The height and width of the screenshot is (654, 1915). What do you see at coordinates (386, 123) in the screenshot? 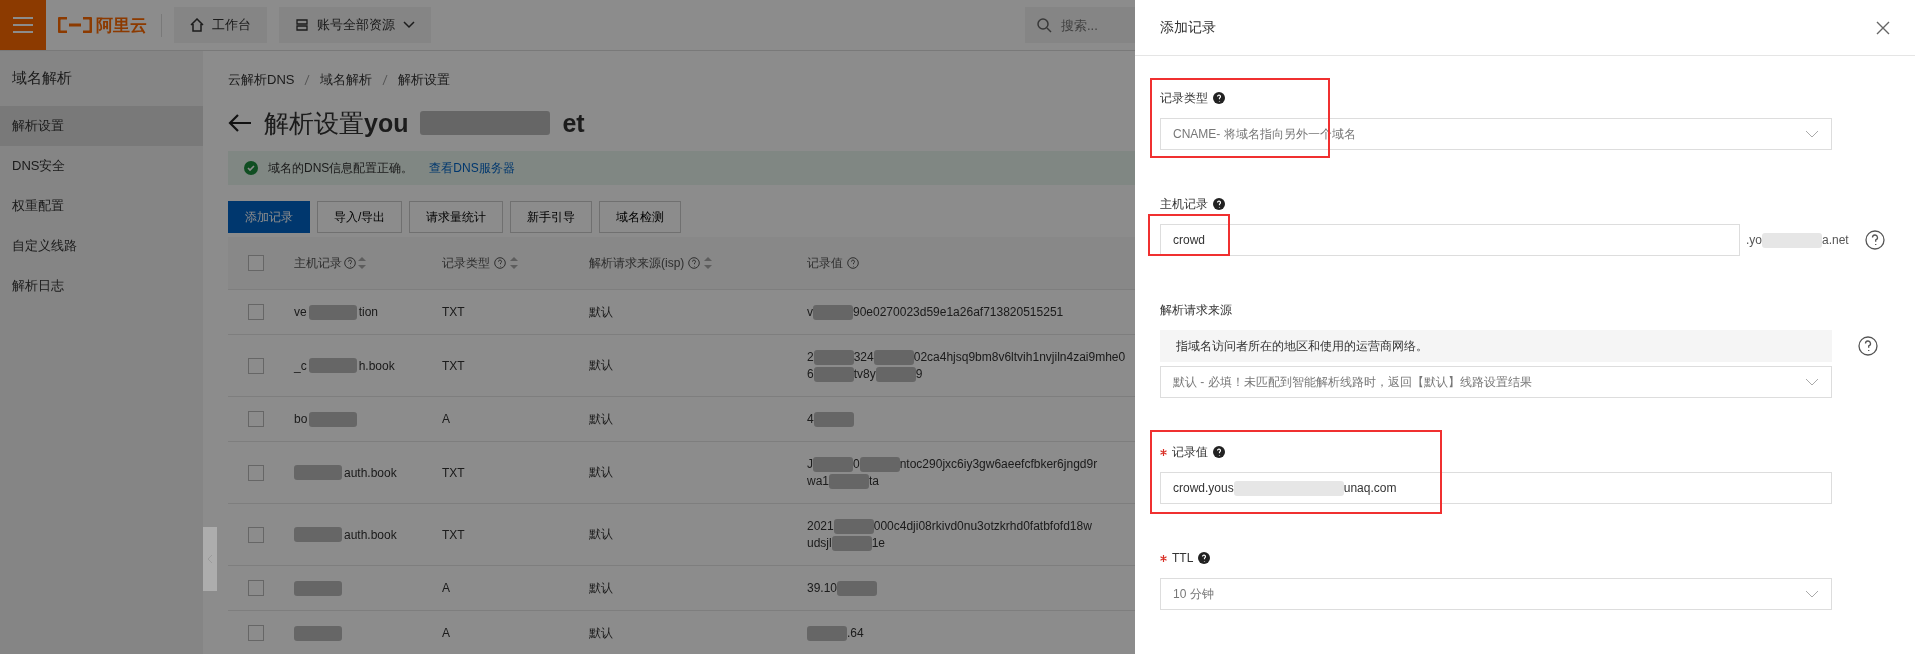
I see `domain-name: you` at bounding box center [386, 123].